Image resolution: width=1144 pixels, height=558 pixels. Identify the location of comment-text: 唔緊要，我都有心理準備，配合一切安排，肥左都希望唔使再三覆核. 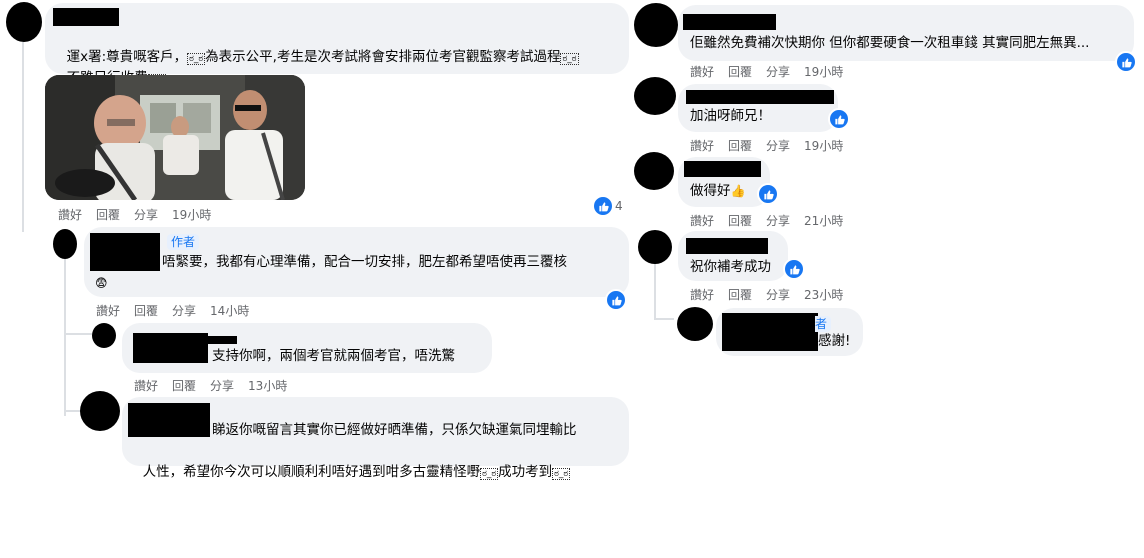
(364, 262).